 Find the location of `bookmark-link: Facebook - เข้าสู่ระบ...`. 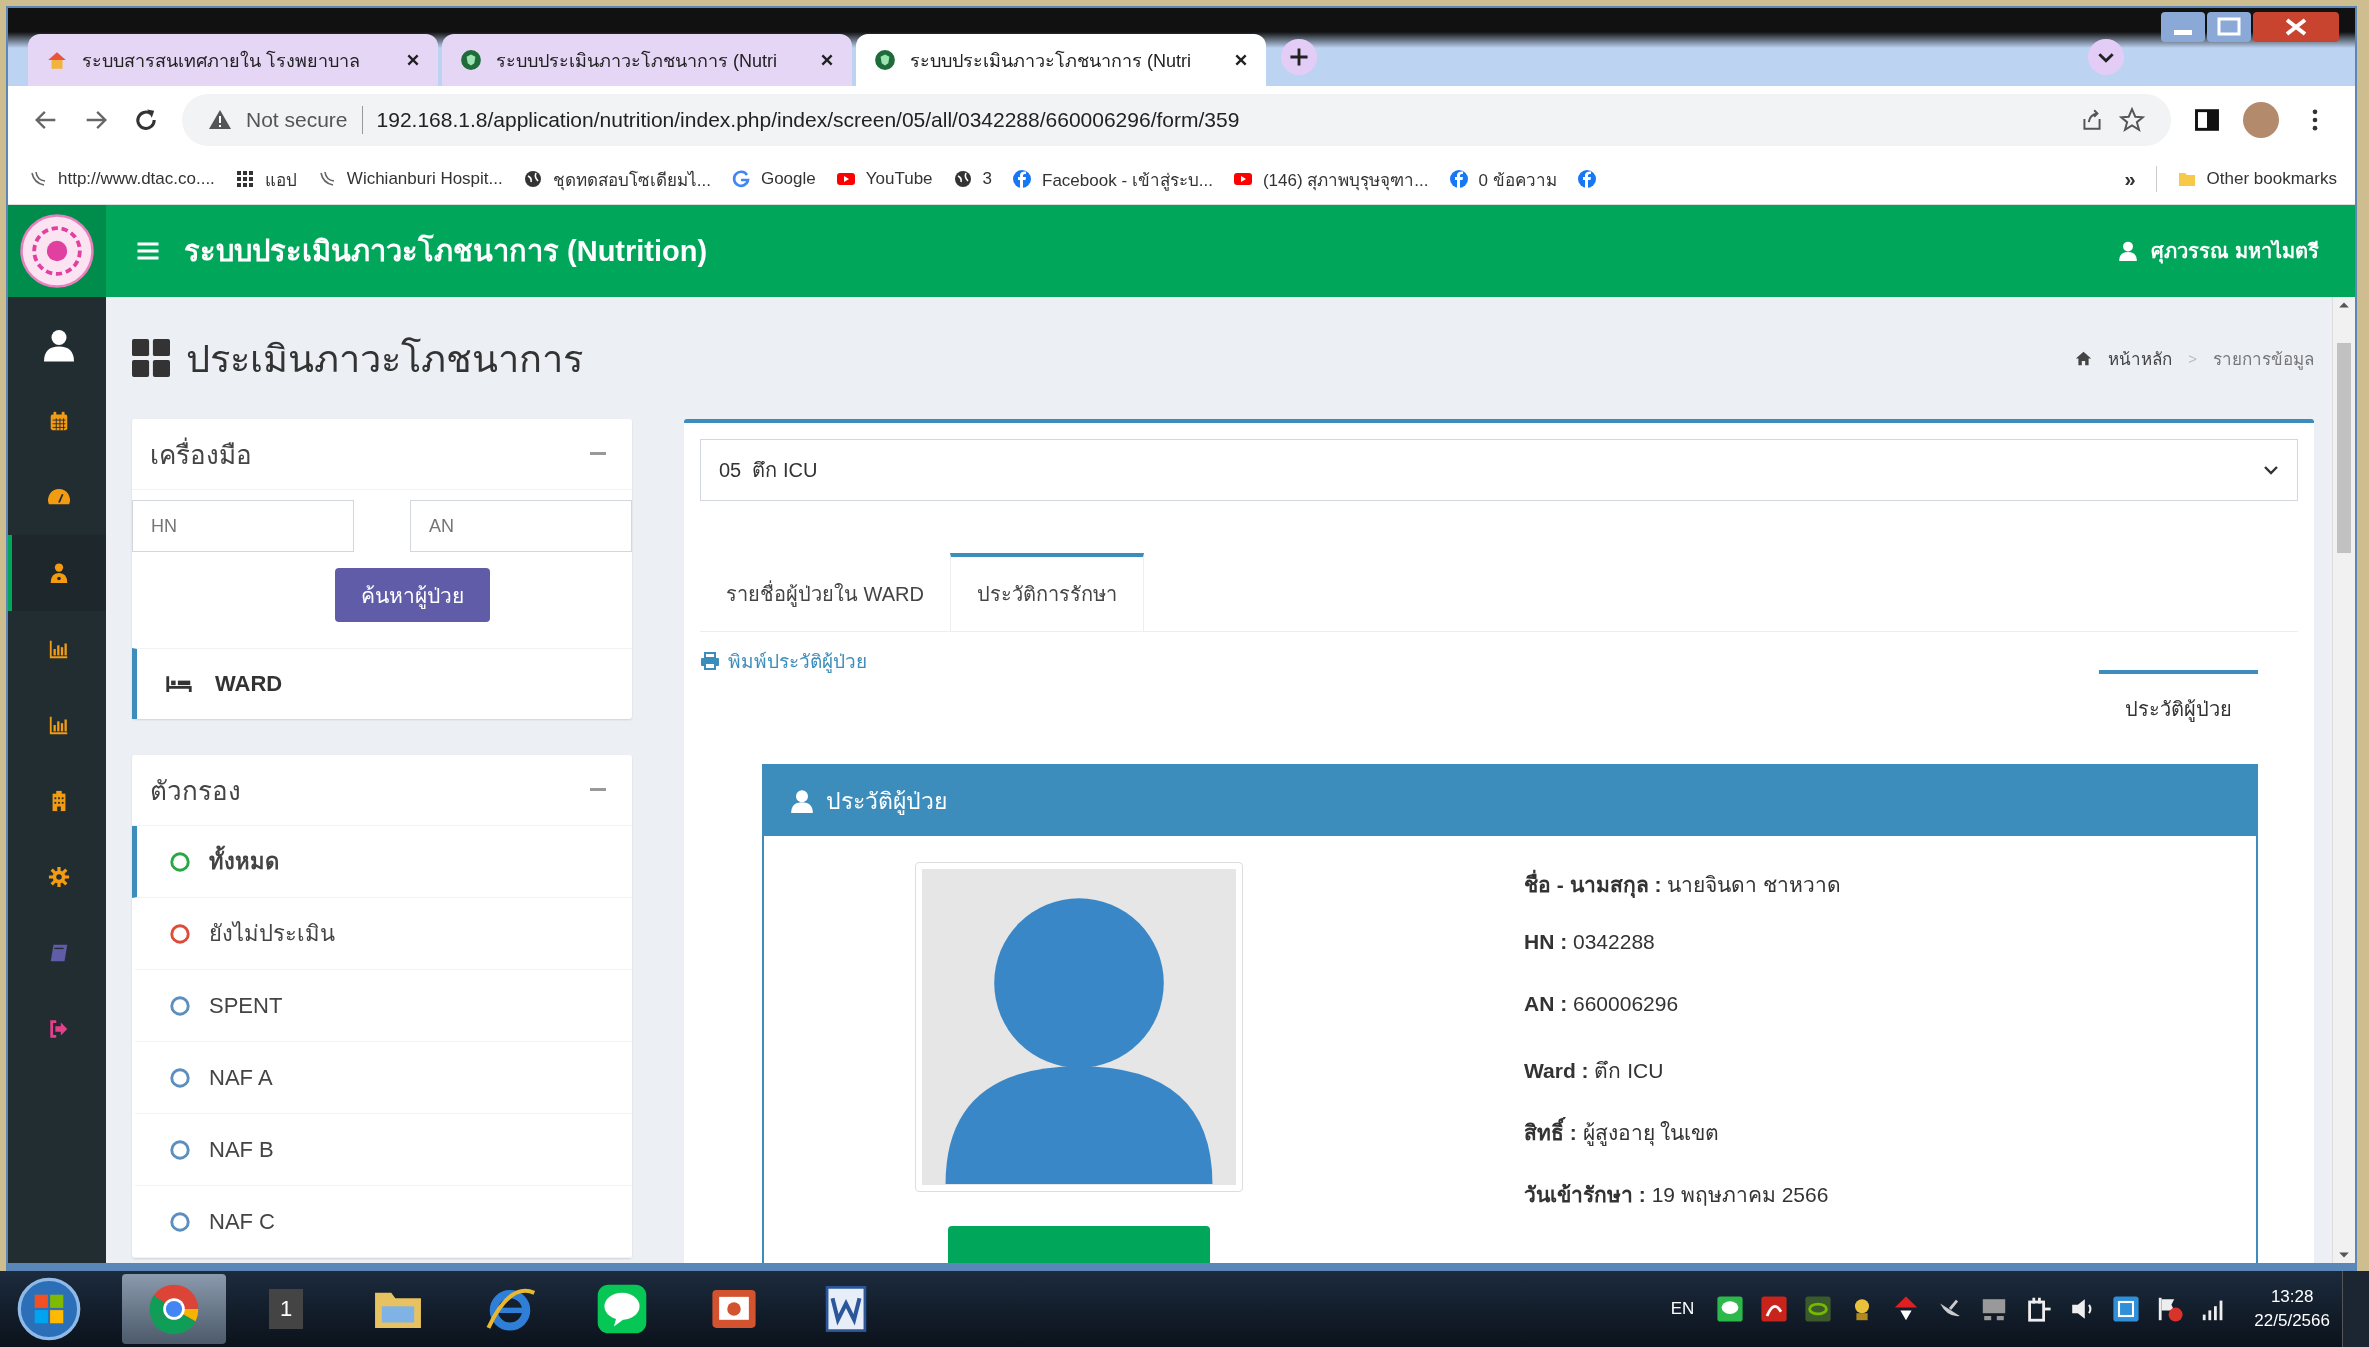

bookmark-link: Facebook - เข้าสู่ระบ... is located at coordinates (1112, 179).